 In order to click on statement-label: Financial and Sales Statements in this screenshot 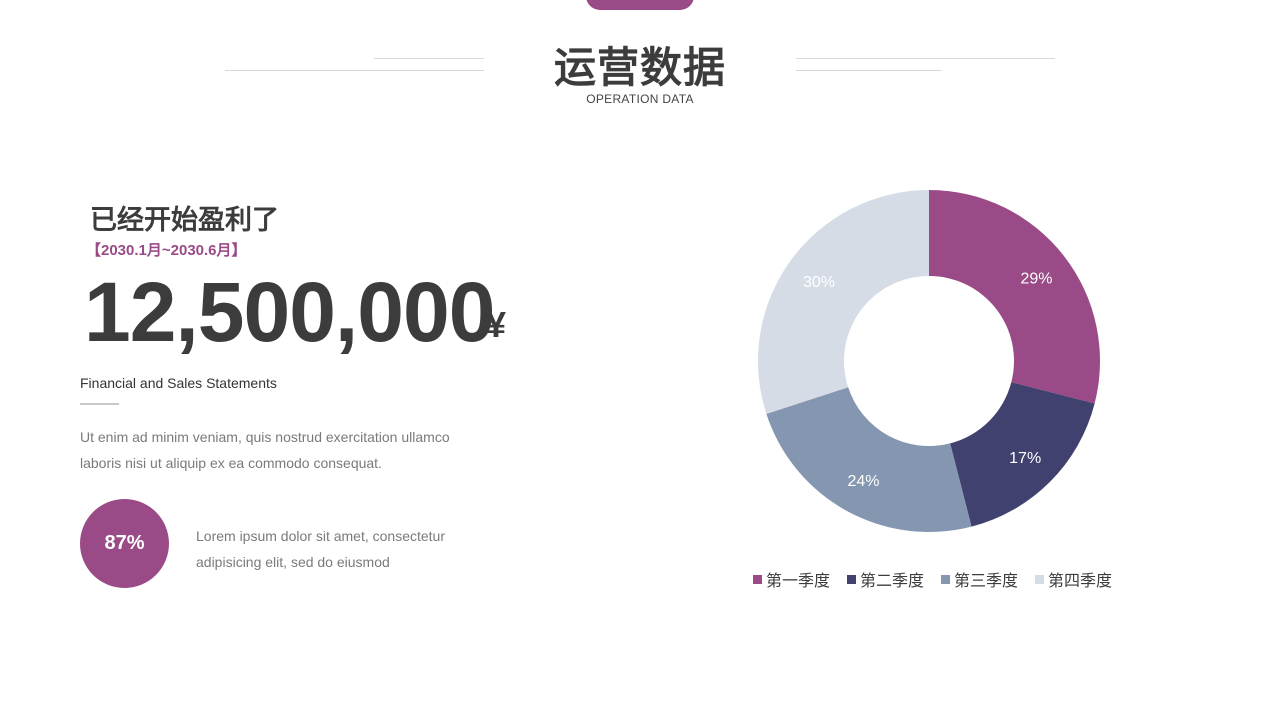, I will do `click(178, 383)`.